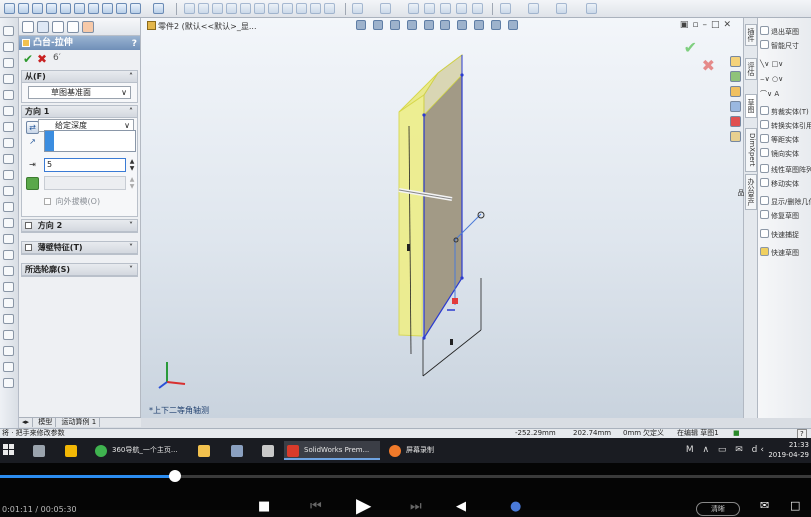 Image resolution: width=811 pixels, height=517 pixels. What do you see at coordinates (8, 223) in the screenshot?
I see `plane-tool-icon` at bounding box center [8, 223].